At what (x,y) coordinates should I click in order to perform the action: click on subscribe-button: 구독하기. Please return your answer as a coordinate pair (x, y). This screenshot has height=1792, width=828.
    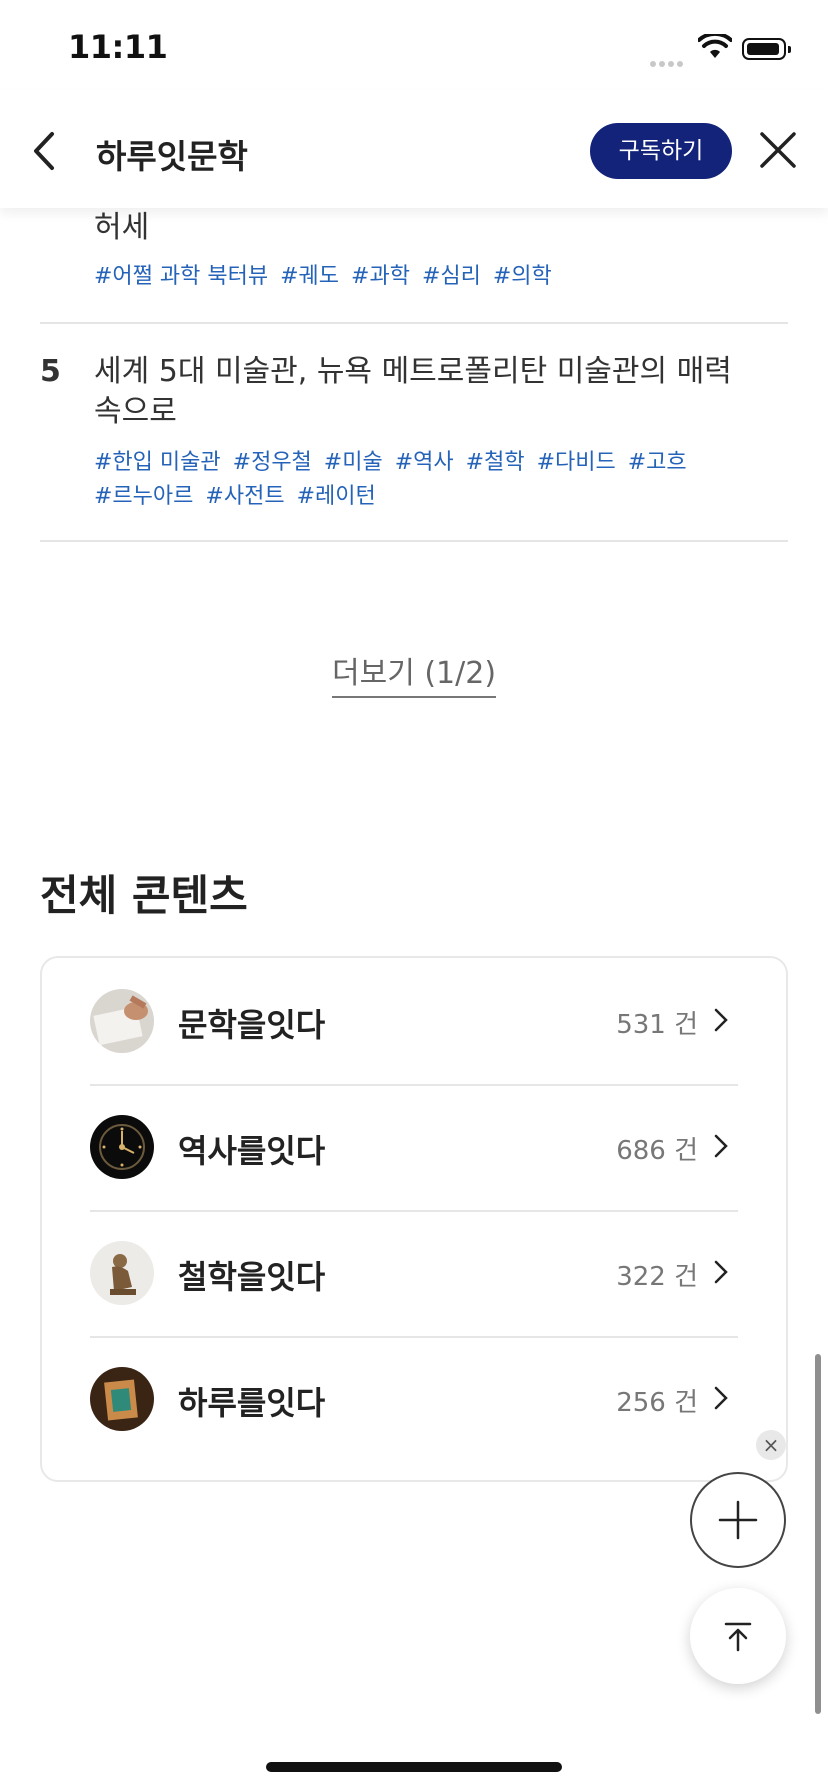
    Looking at the image, I should click on (661, 151).